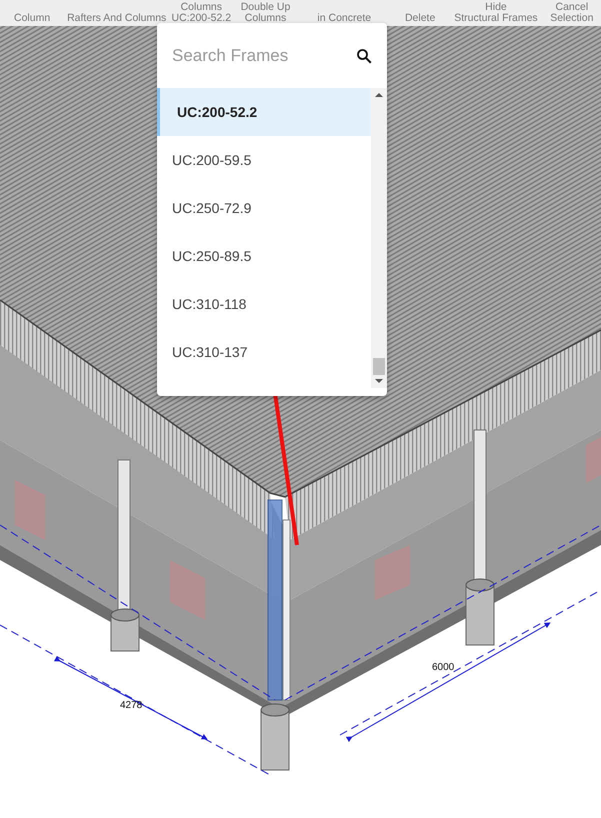 The image size is (601, 818). I want to click on toolbar-button: Cancel Selection, so click(571, 12).